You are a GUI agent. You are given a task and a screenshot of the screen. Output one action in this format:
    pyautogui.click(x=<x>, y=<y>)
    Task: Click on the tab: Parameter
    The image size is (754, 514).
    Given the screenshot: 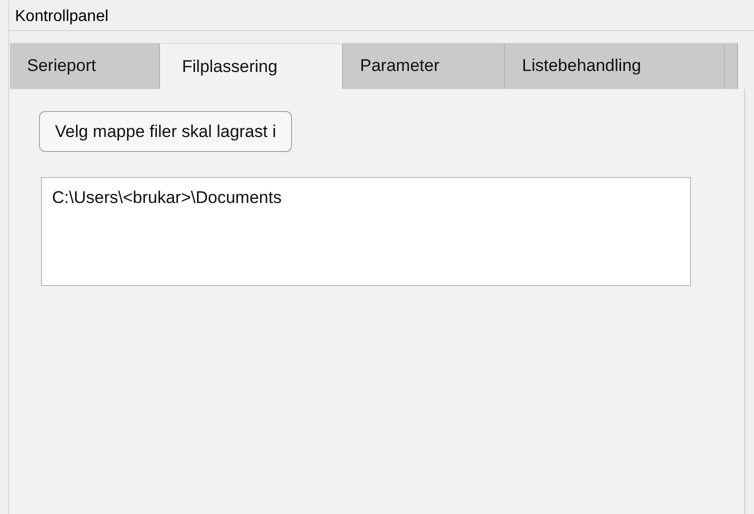 What is the action you would take?
    pyautogui.click(x=424, y=66)
    